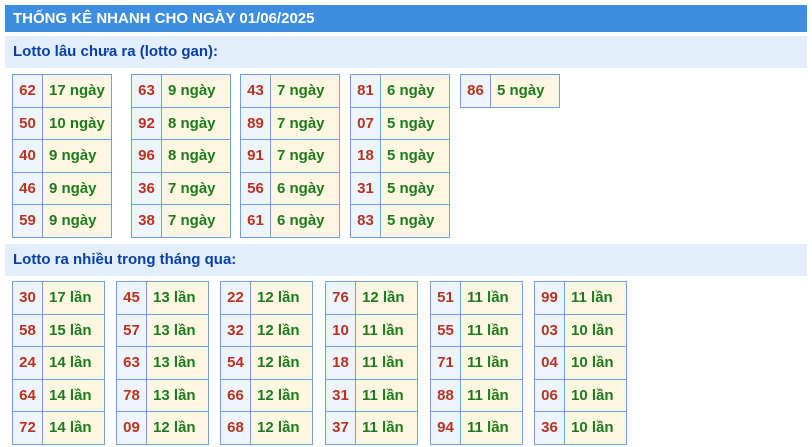 Image resolution: width=812 pixels, height=447 pixels. What do you see at coordinates (147, 123) in the screenshot?
I see `lotto-number: 92` at bounding box center [147, 123].